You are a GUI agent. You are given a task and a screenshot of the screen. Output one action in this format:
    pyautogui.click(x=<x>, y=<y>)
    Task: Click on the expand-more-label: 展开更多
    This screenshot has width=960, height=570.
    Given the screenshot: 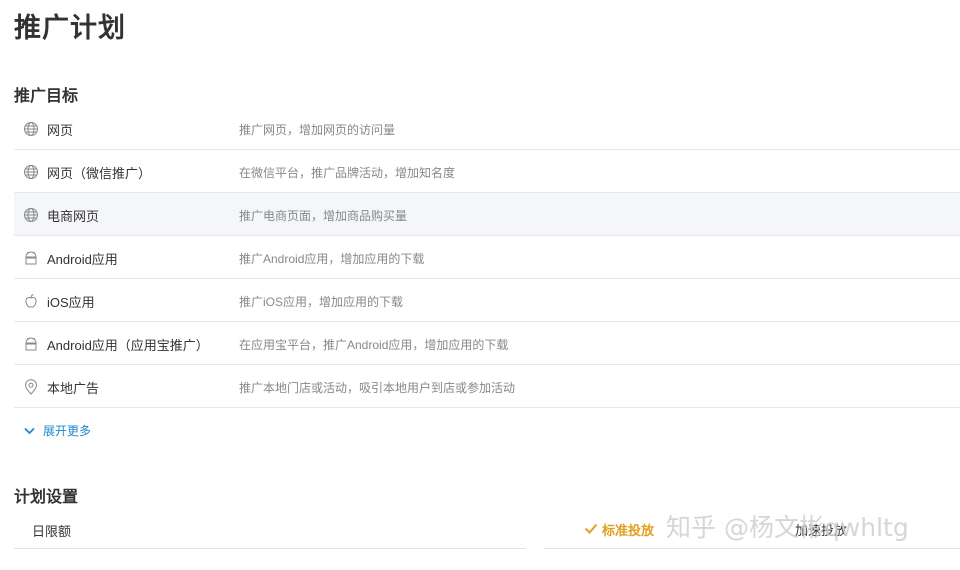 What is the action you would take?
    pyautogui.click(x=67, y=431)
    